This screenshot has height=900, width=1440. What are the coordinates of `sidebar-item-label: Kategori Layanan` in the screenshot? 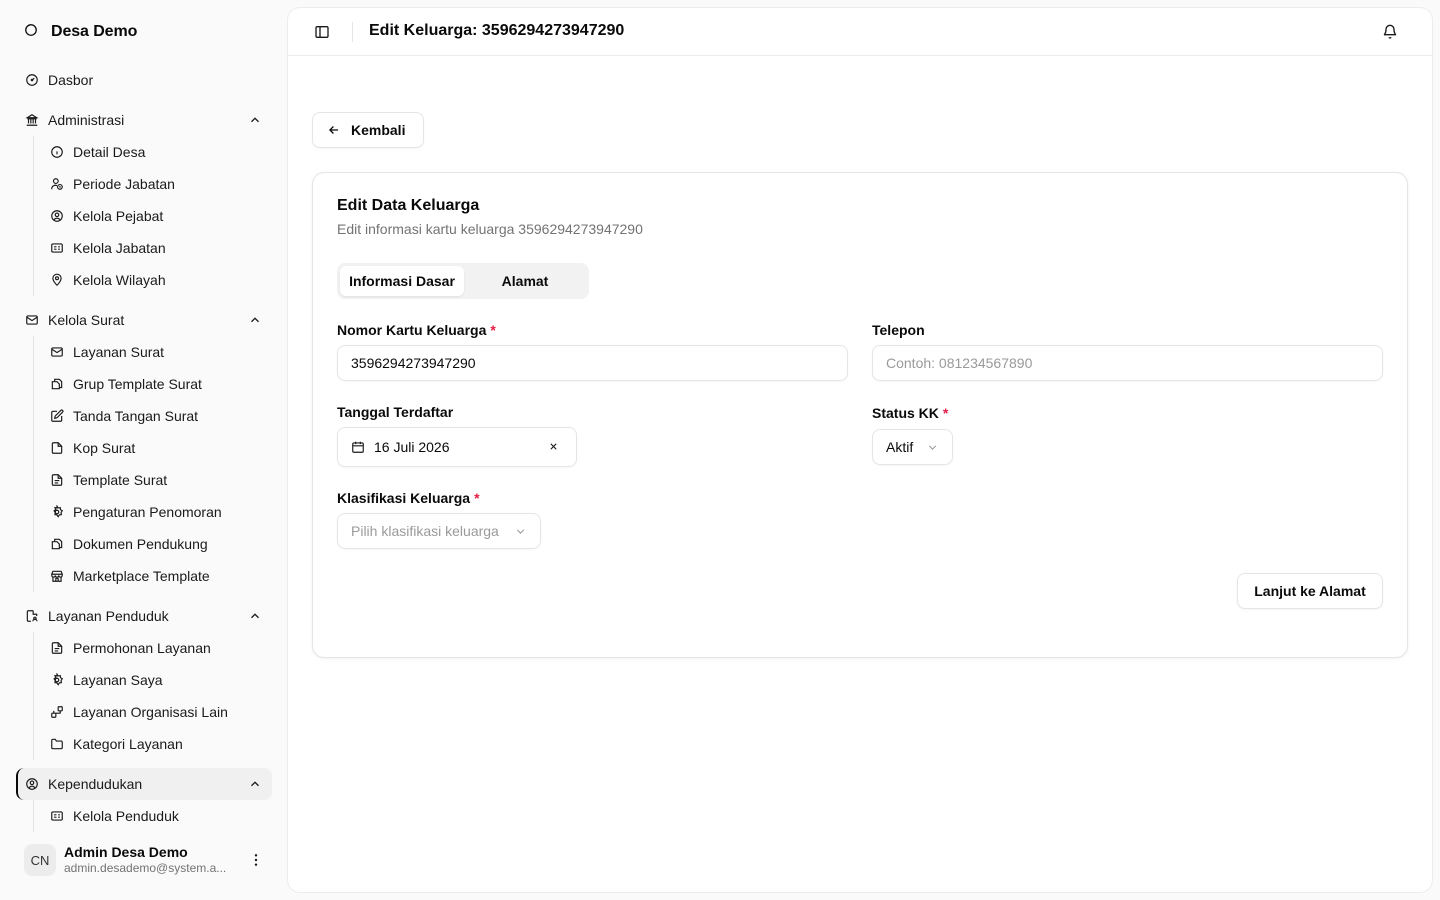 It's located at (128, 744).